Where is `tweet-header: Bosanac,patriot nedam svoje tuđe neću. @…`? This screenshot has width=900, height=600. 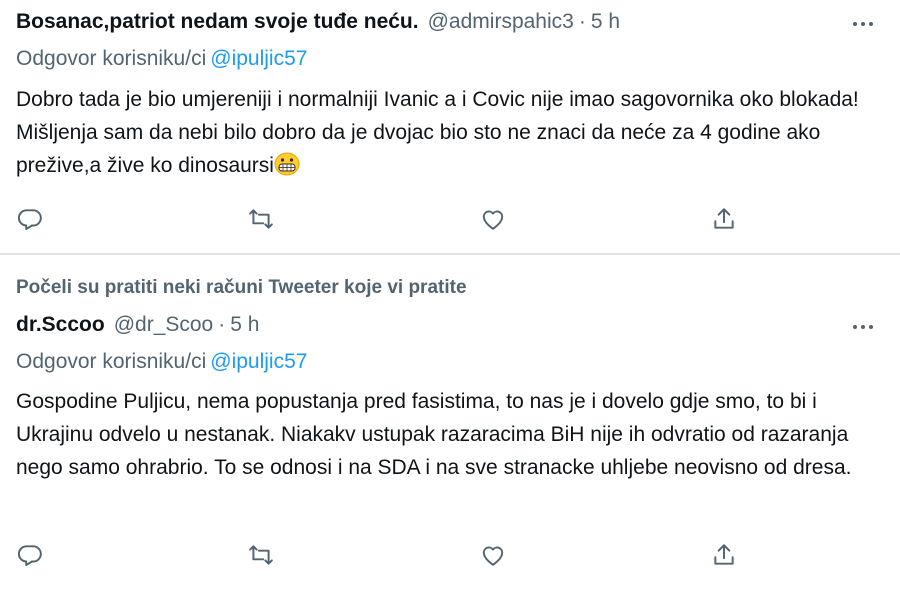 tweet-header: Bosanac,patriot nedam svoje tuđe neću. @… is located at coordinates (318, 22).